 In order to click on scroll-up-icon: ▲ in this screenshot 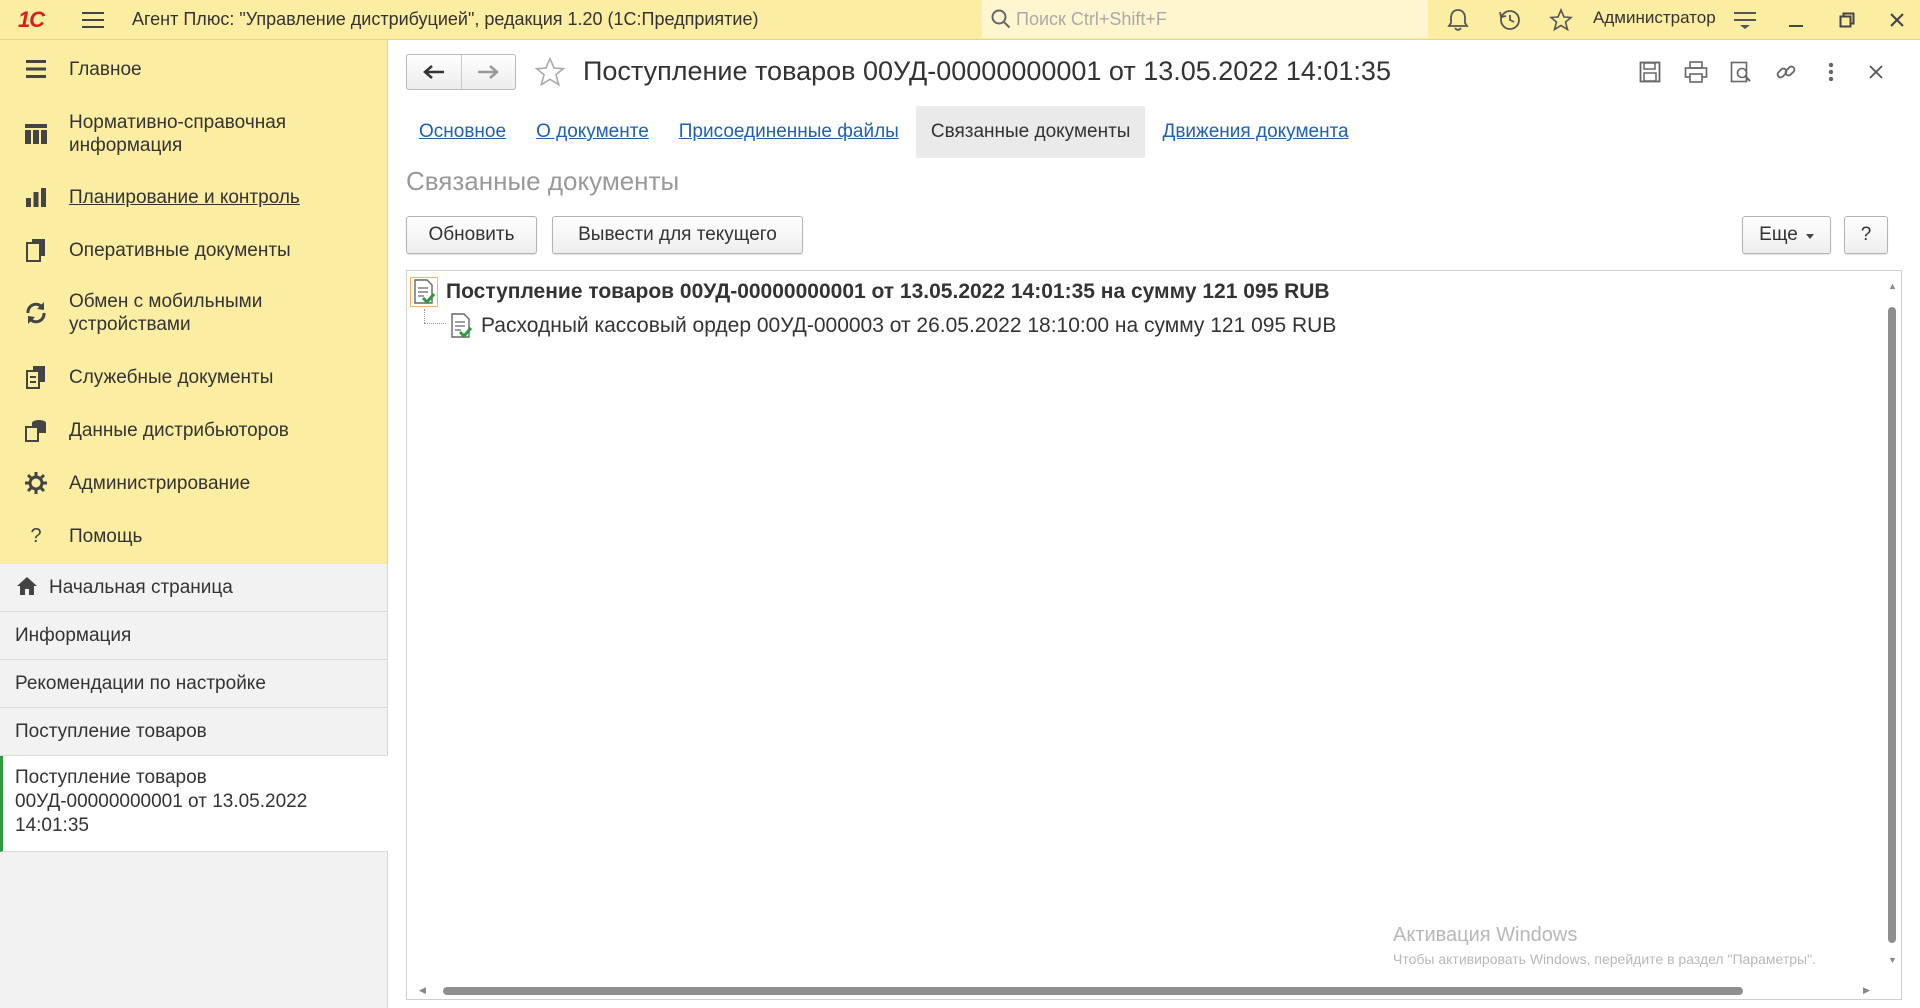, I will do `click(1892, 286)`.